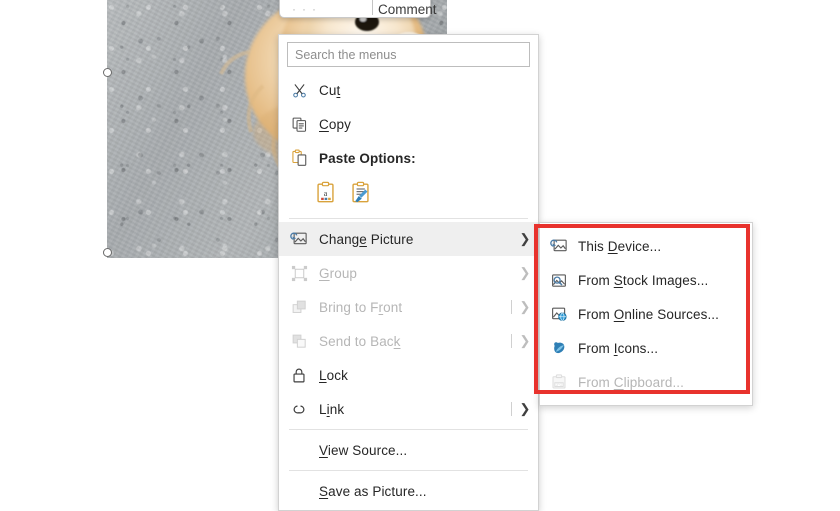  Describe the element at coordinates (360, 341) in the screenshot. I see `menu-item-send-to-back-label: Send to Back` at that location.